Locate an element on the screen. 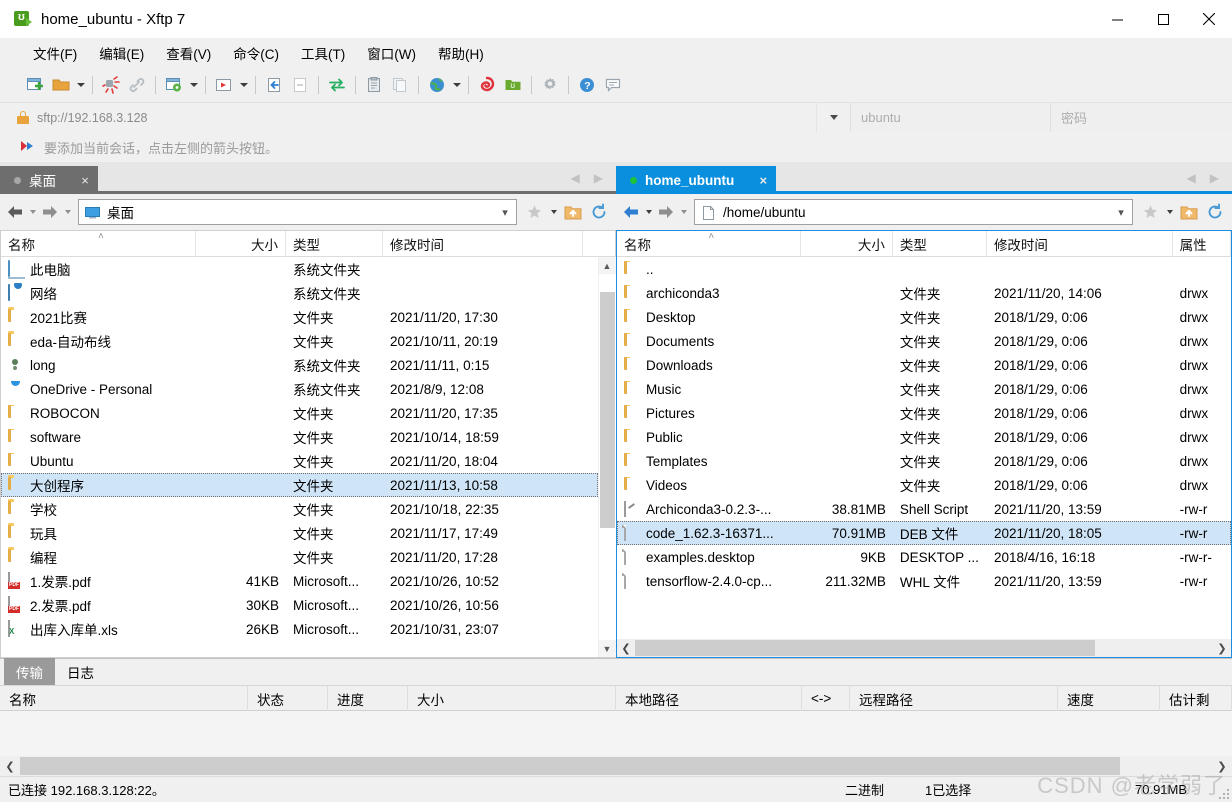  column-header-mtime: 修改时间 is located at coordinates (483, 244).